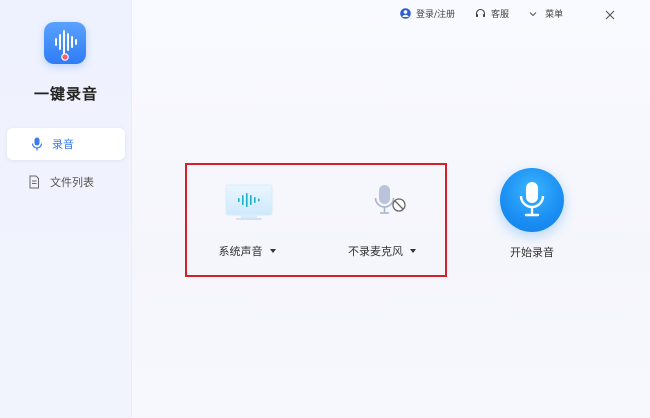  Describe the element at coordinates (240, 251) in the screenshot. I see `system-audio-label: 系统声音` at that location.